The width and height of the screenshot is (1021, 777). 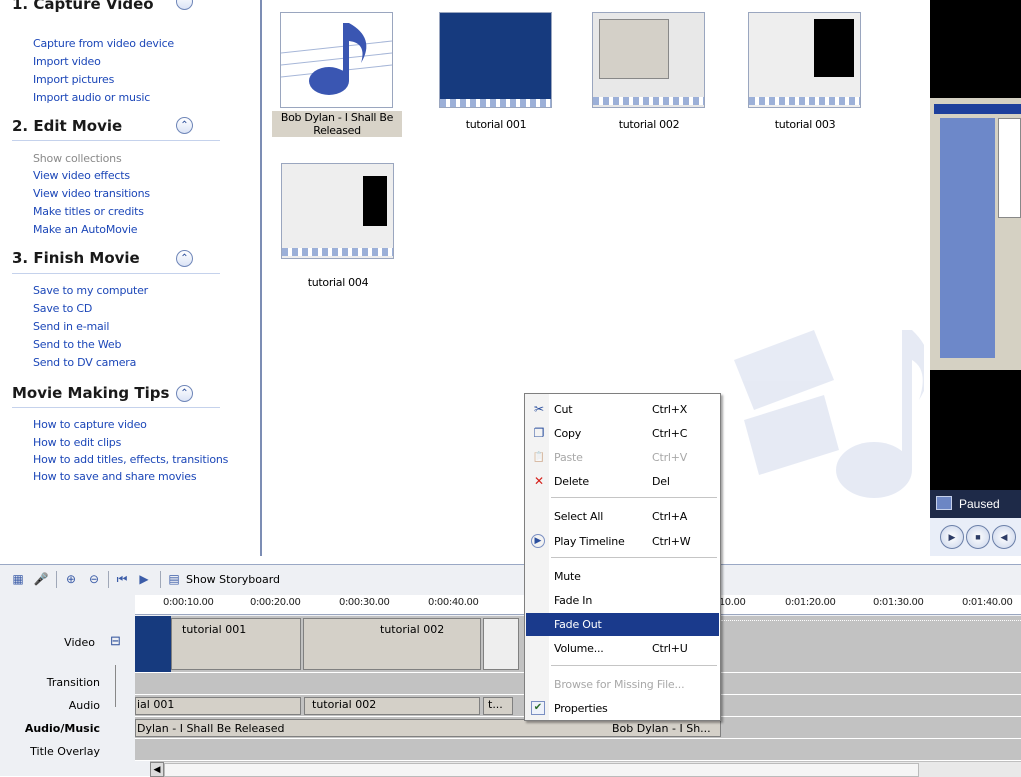 I want to click on save-to-cd-link: Save to CD, so click(x=62, y=308).